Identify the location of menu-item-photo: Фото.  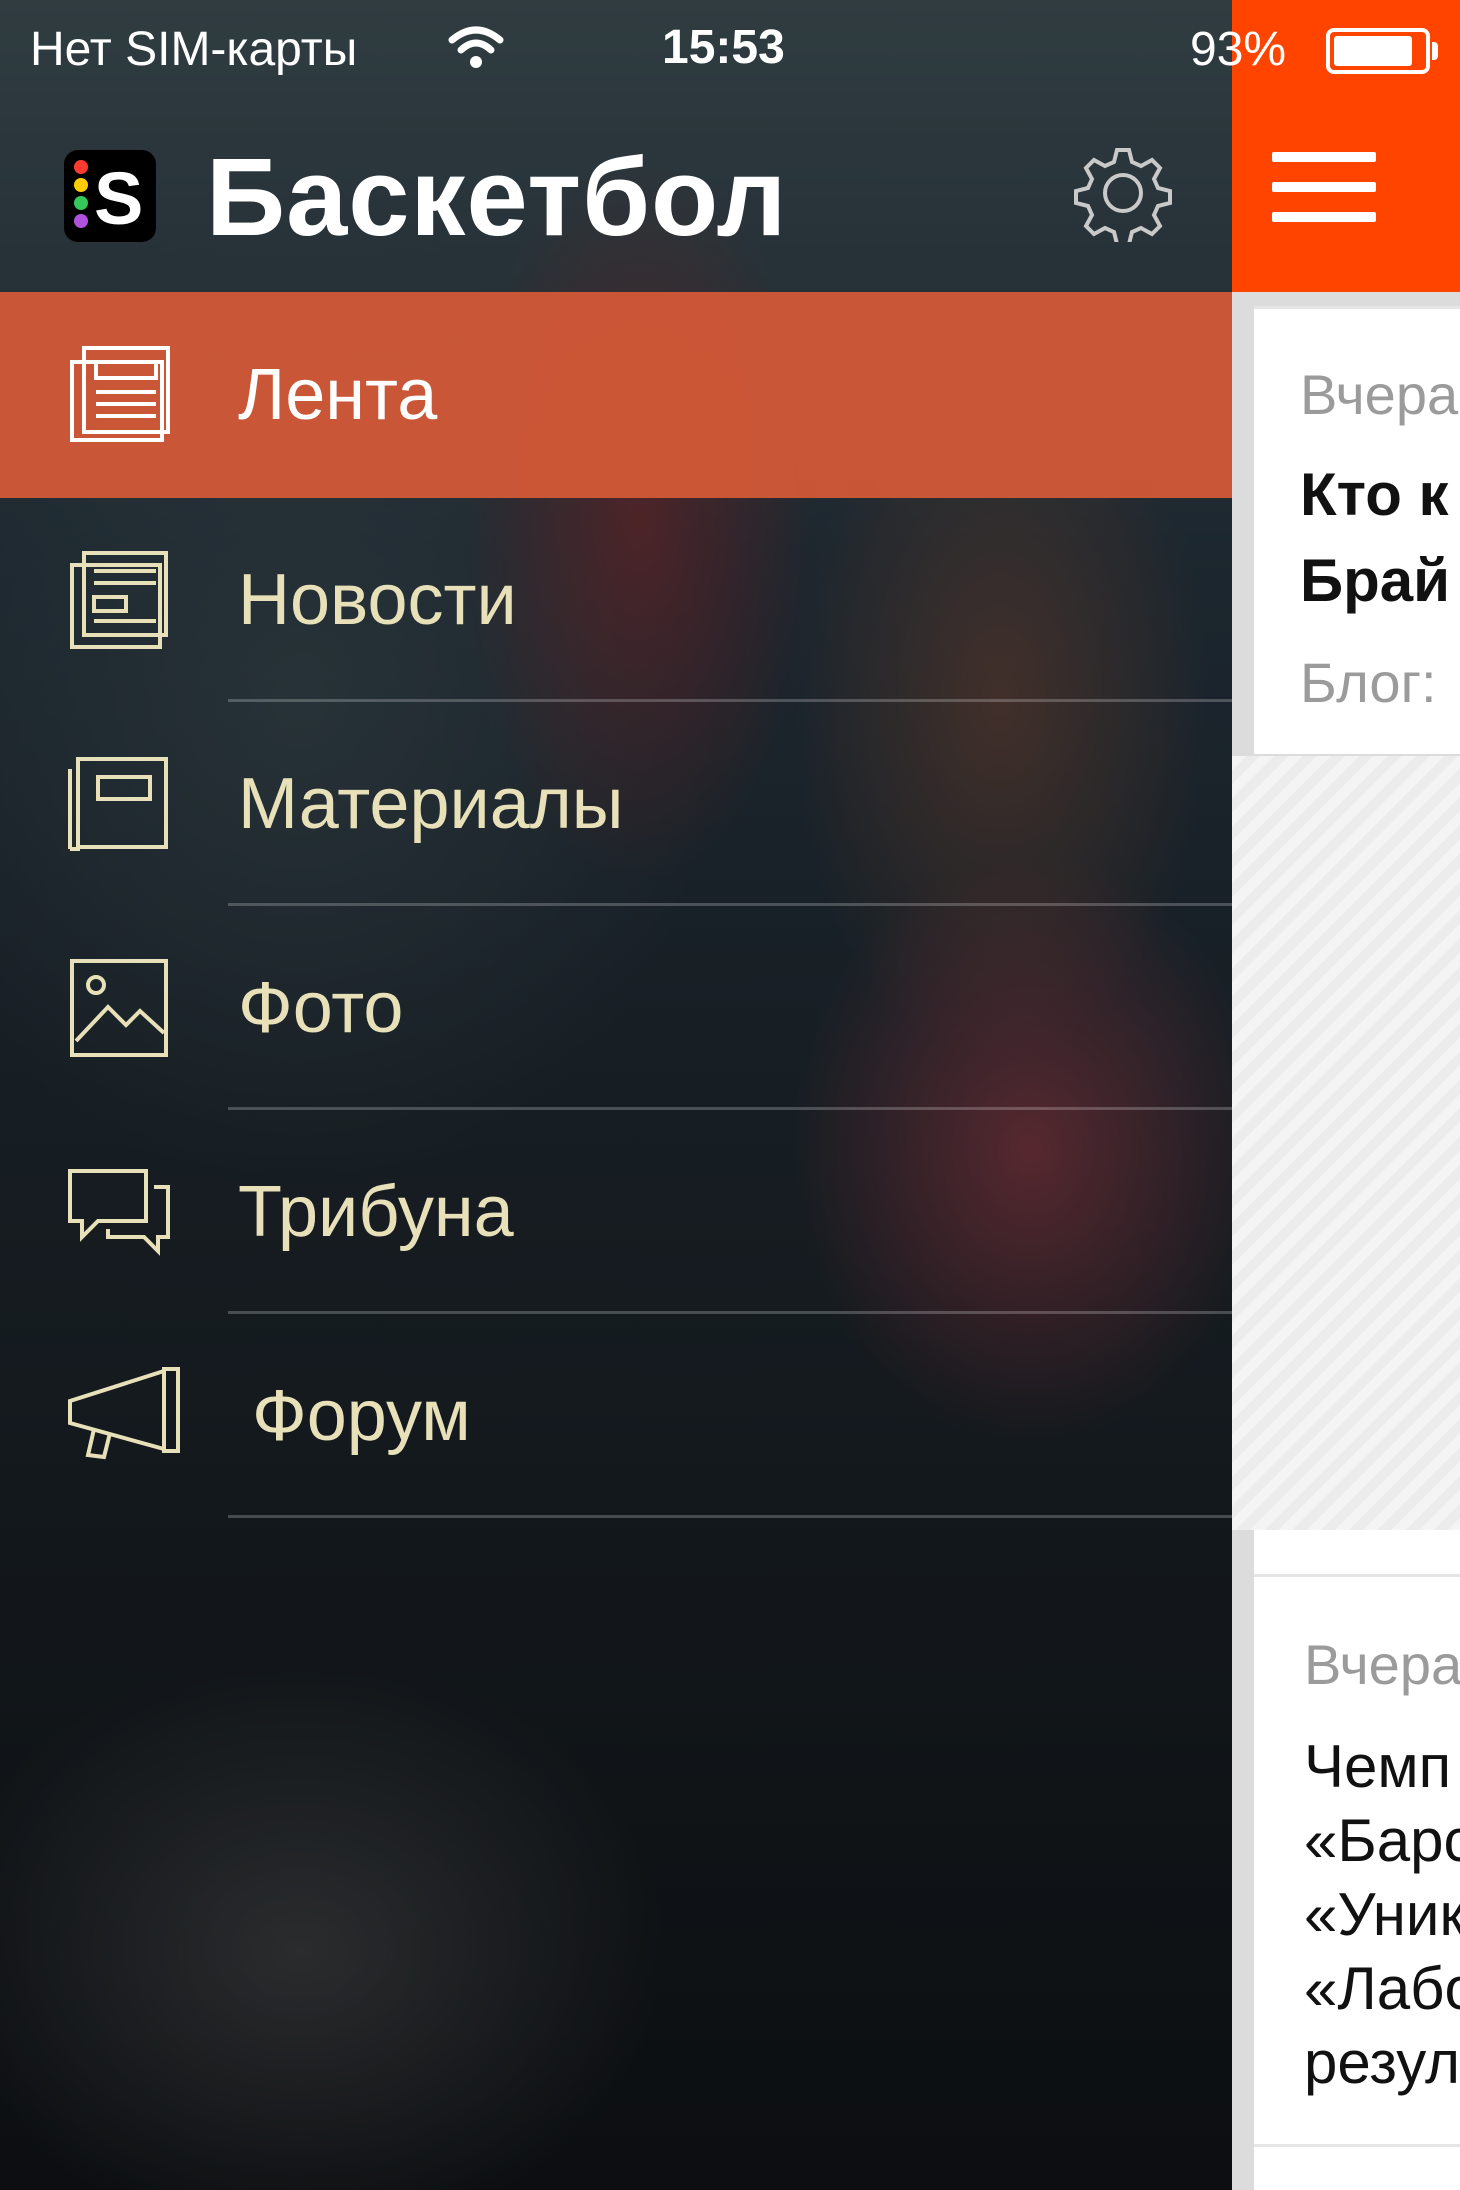
(616, 1008).